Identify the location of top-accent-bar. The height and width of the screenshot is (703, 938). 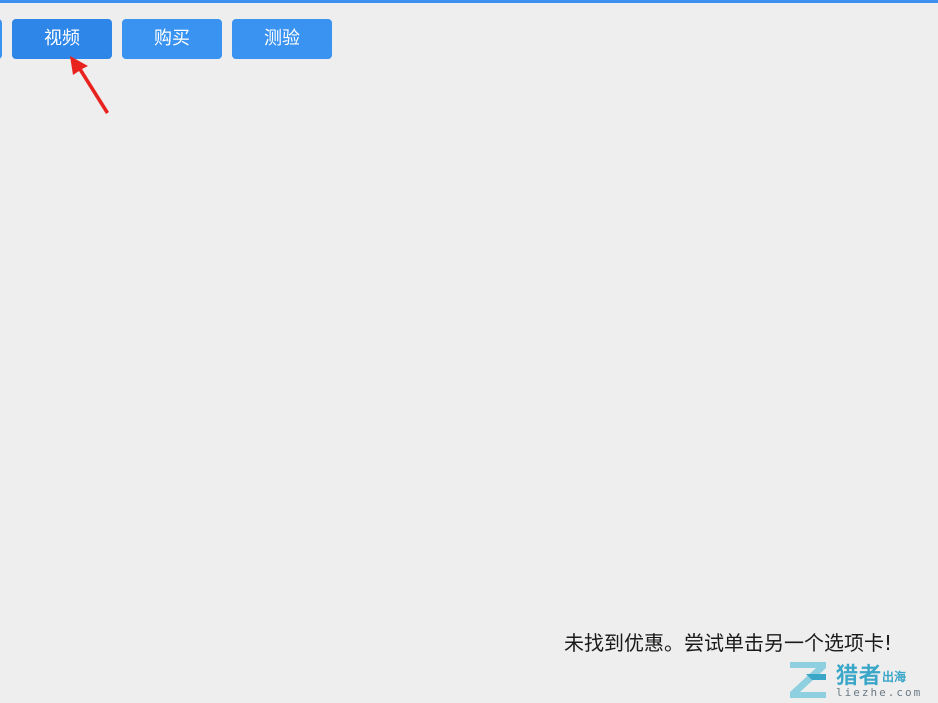
(469, 1).